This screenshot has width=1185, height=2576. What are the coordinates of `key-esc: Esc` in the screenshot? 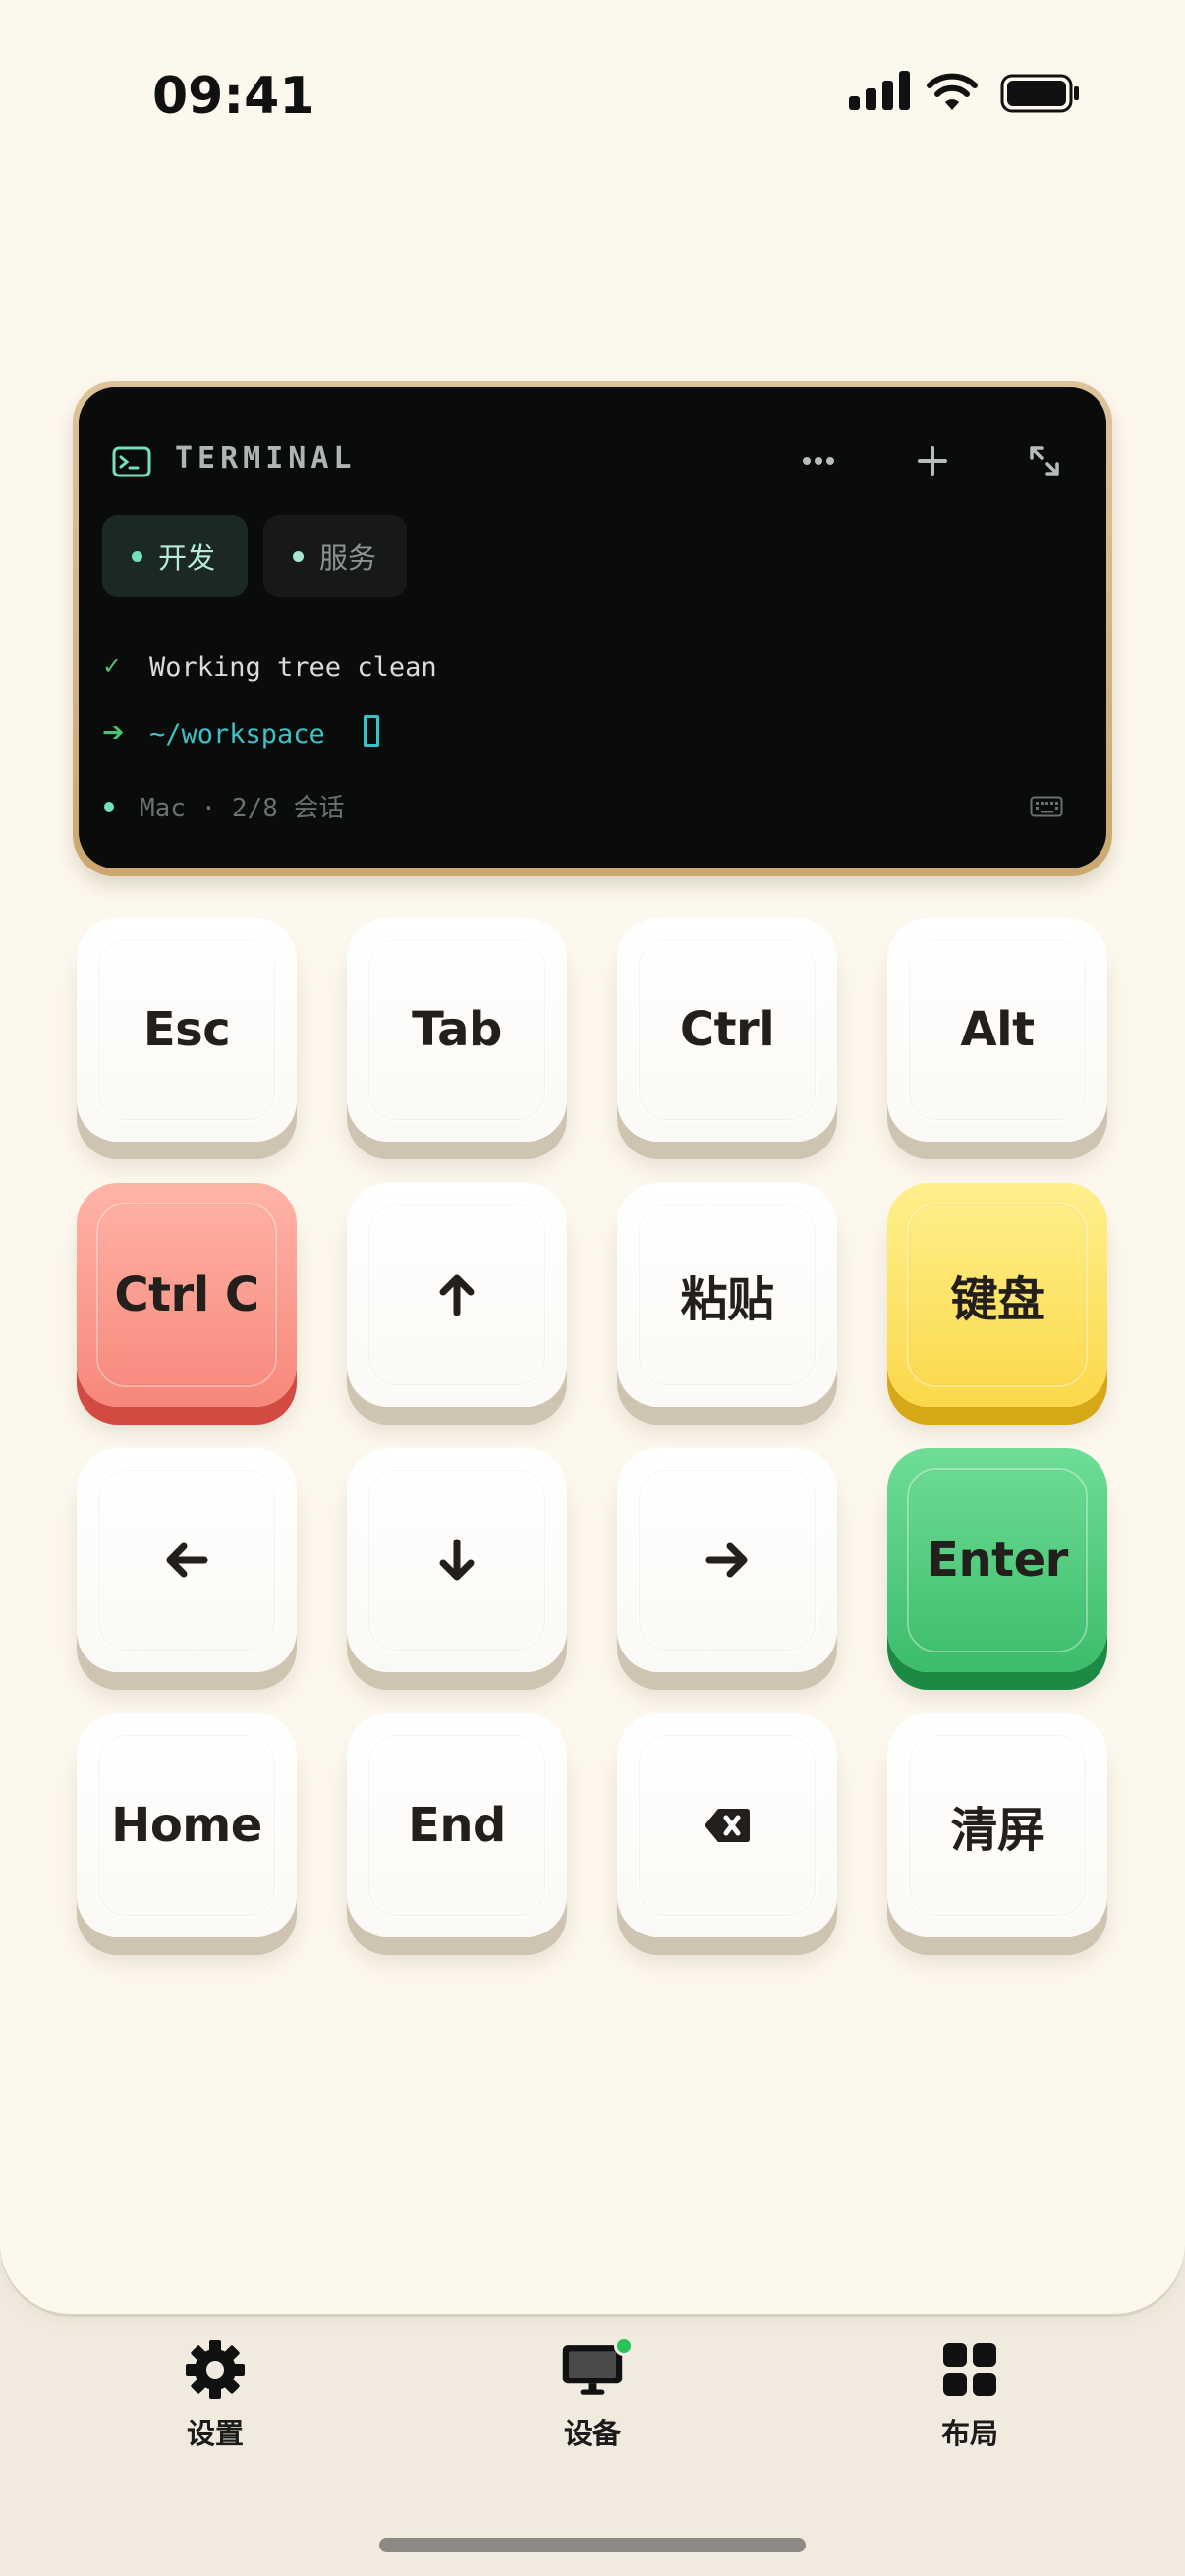 It's located at (187, 1030).